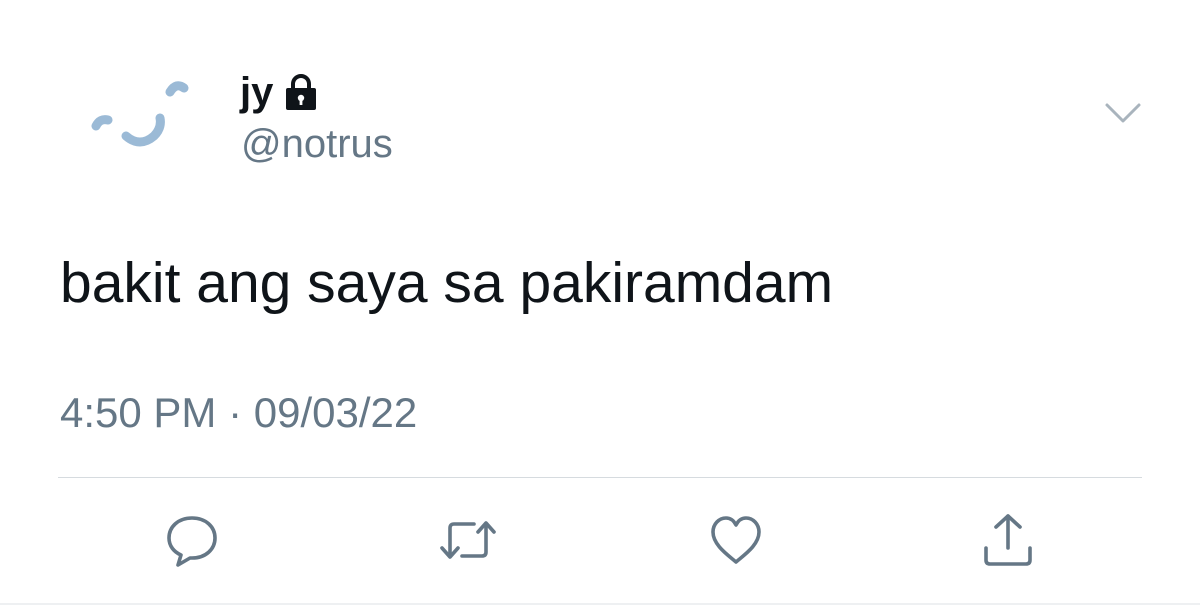 This screenshot has width=1200, height=605. Describe the element at coordinates (600, 540) in the screenshot. I see `action-bar` at that location.